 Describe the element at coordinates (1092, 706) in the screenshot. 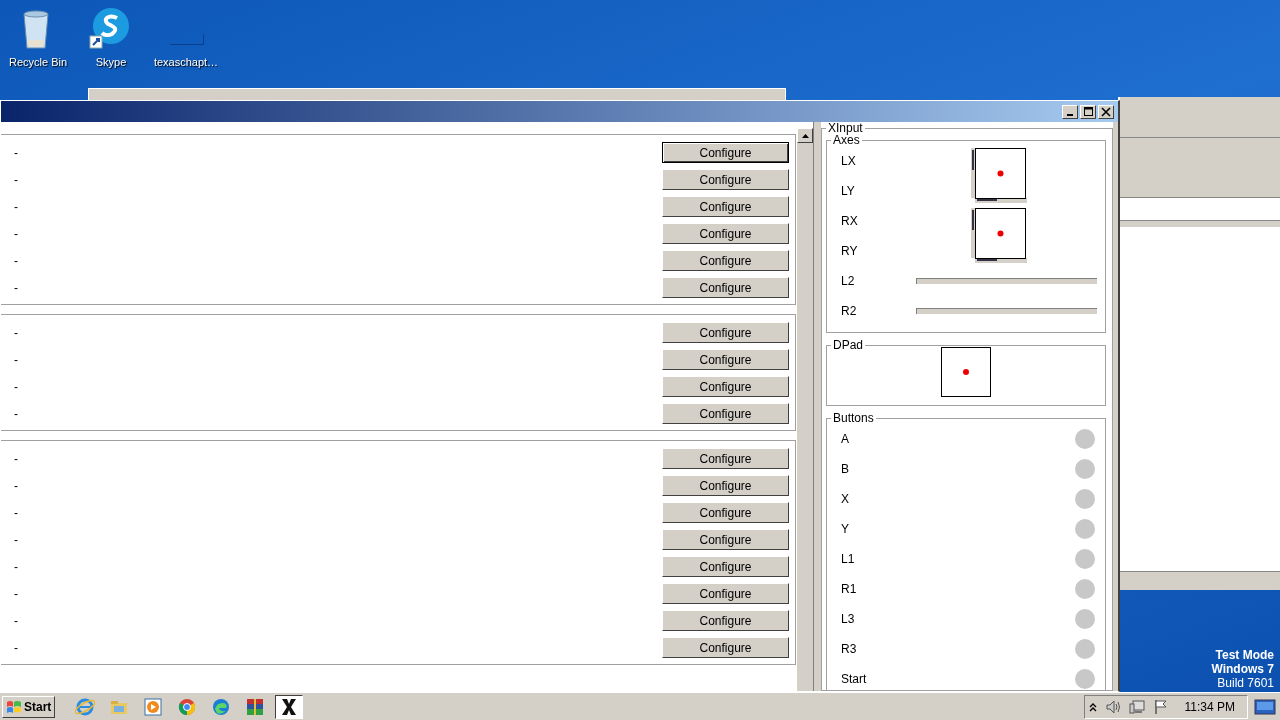

I see `chevron-icon` at that location.